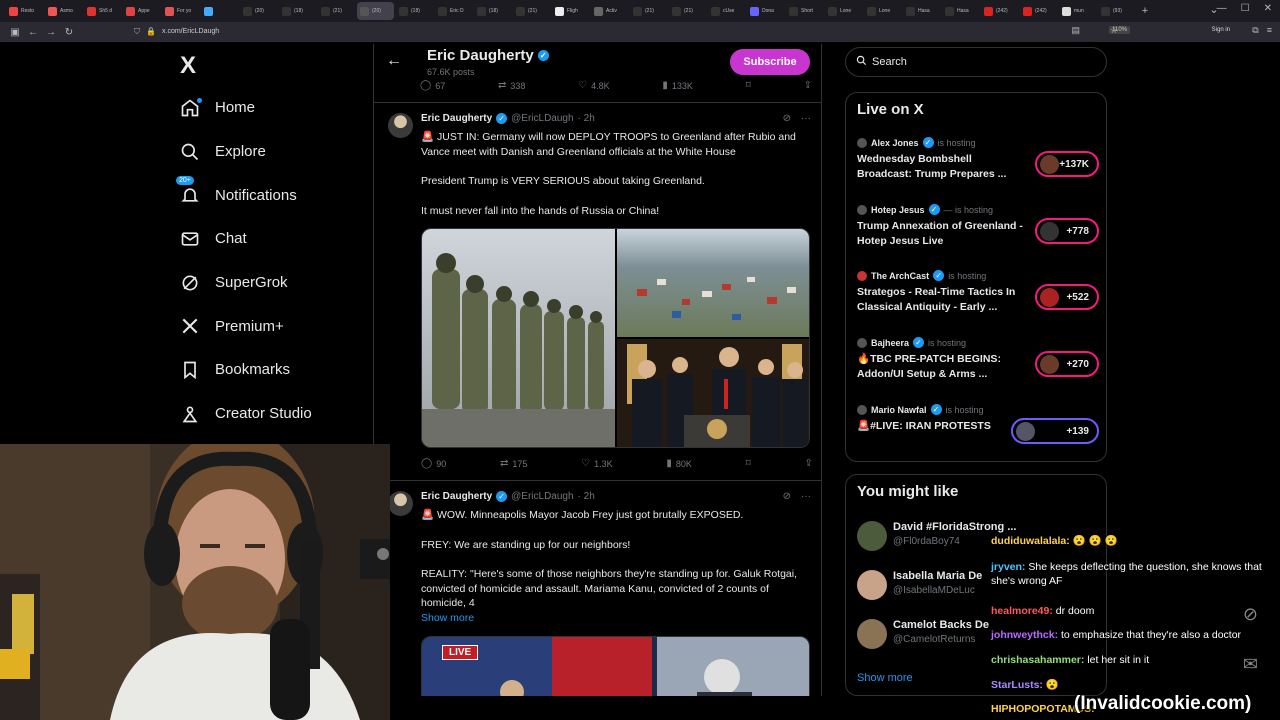 The image size is (1280, 720). What do you see at coordinates (1067, 164) in the screenshot?
I see `live-listeners-pill: +137K` at bounding box center [1067, 164].